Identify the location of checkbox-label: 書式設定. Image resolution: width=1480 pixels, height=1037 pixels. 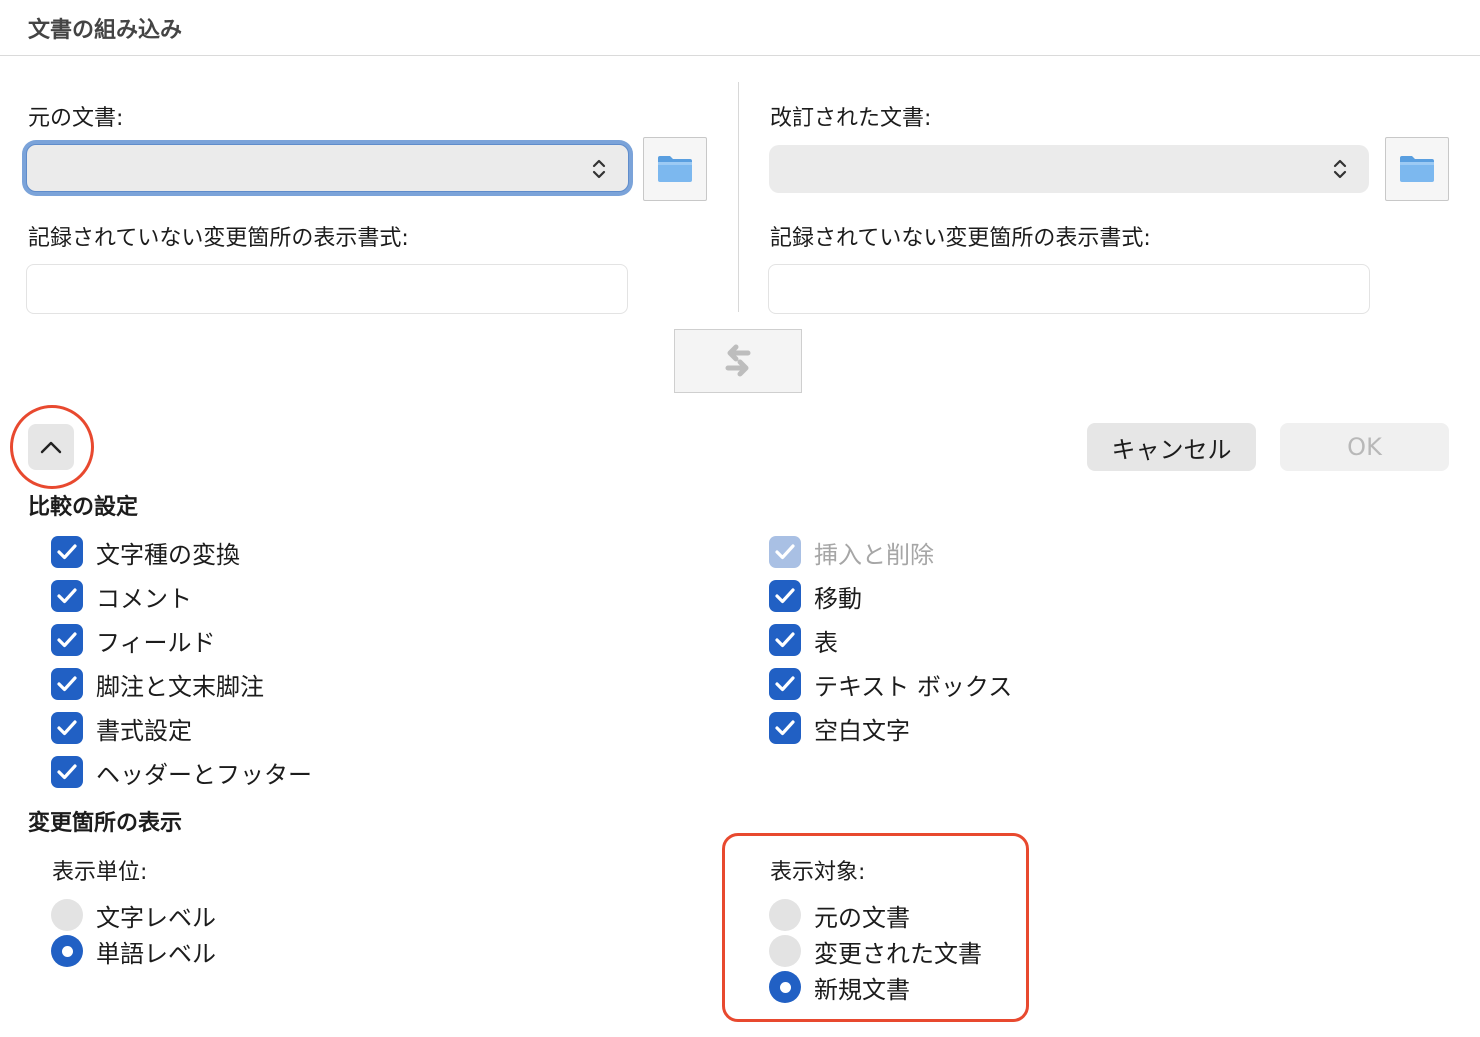
(144, 730).